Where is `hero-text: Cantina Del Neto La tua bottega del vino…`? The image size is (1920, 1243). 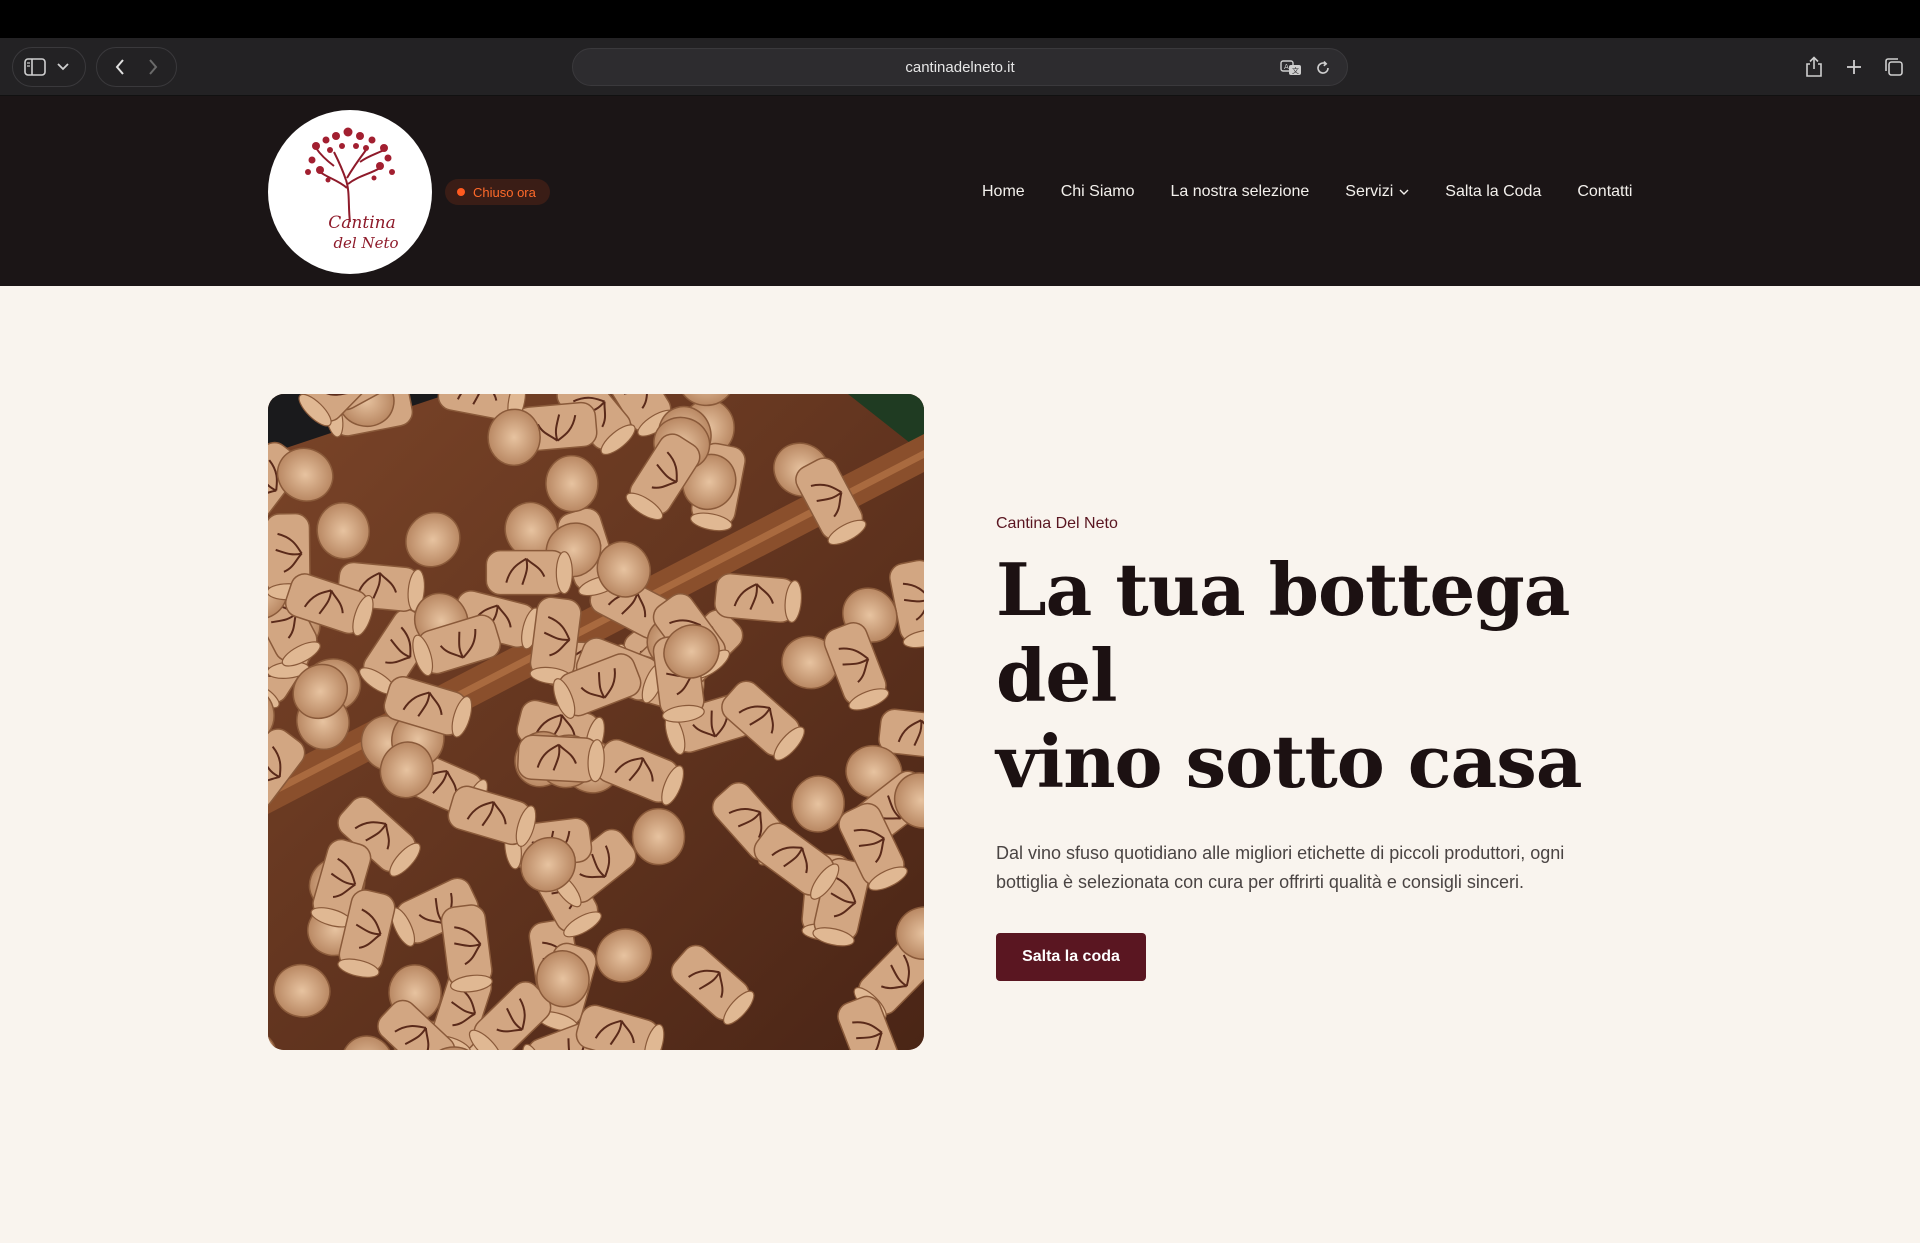
hero-text: Cantina Del Neto La tua bottega del vino… is located at coordinates (1316, 748).